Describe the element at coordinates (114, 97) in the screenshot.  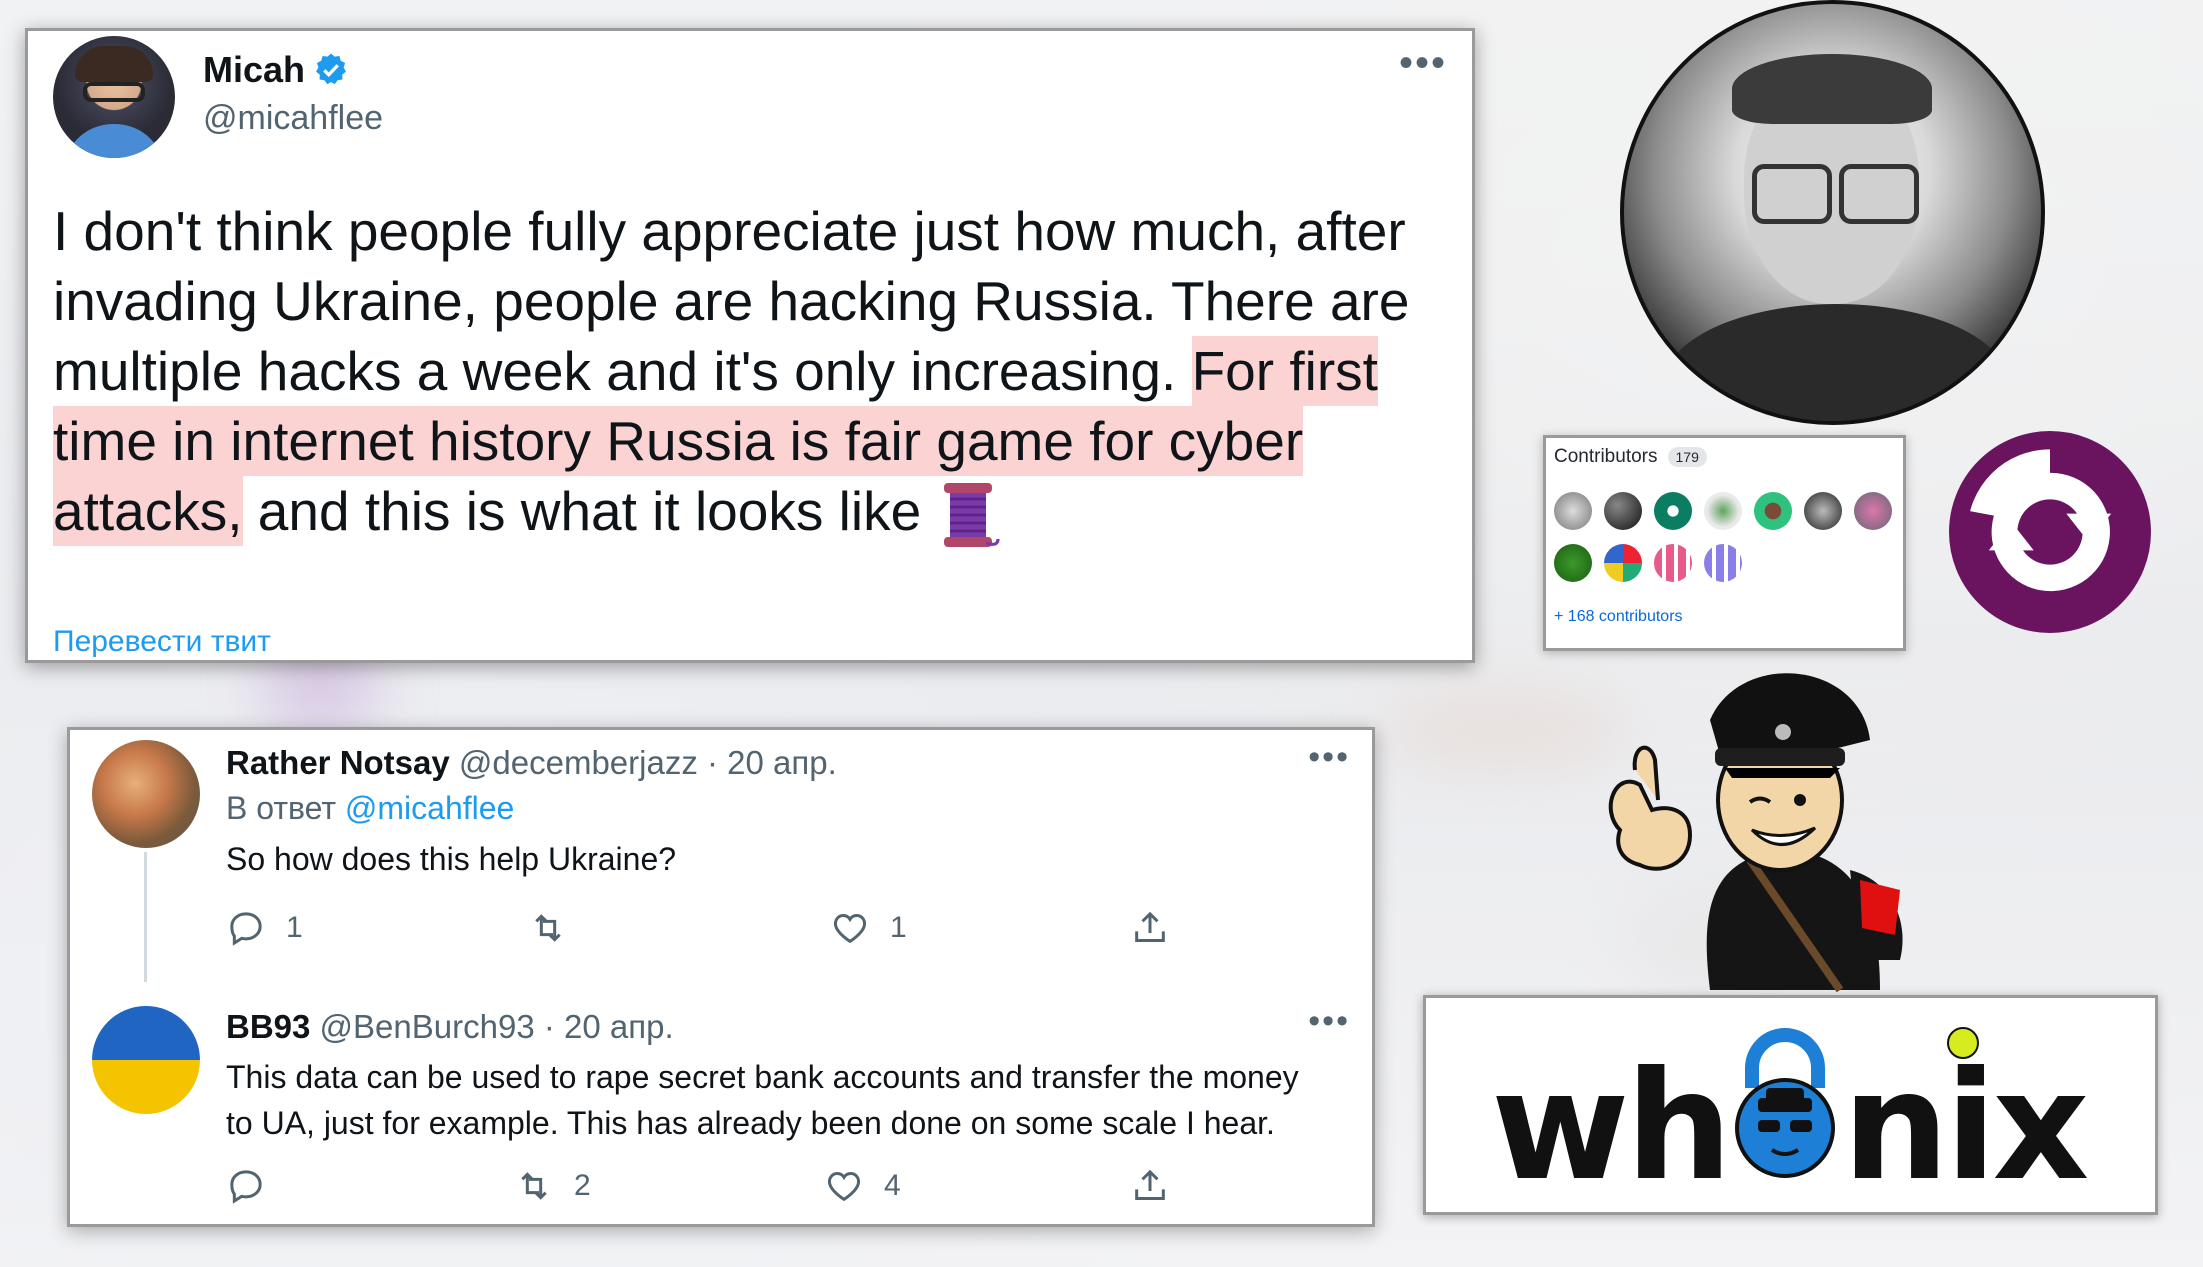
I see `author-avatar` at that location.